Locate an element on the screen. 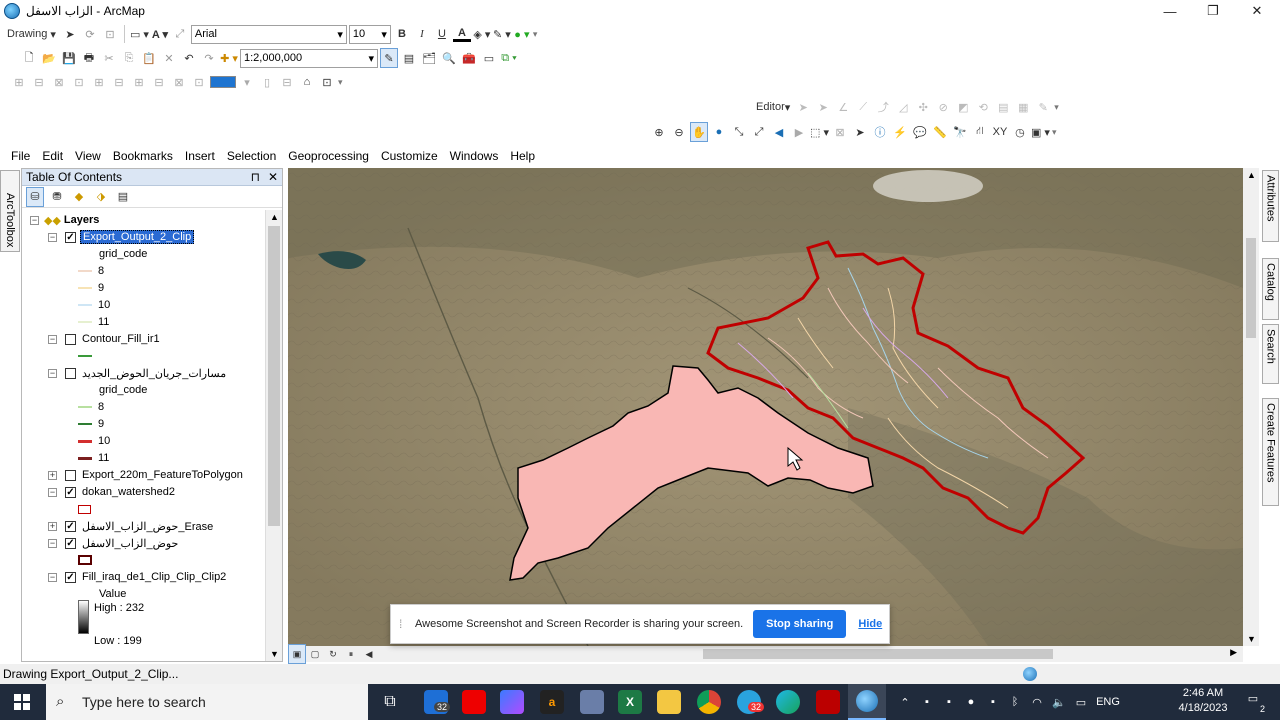  rotate-icon: ⟳ is located at coordinates (90, 34).